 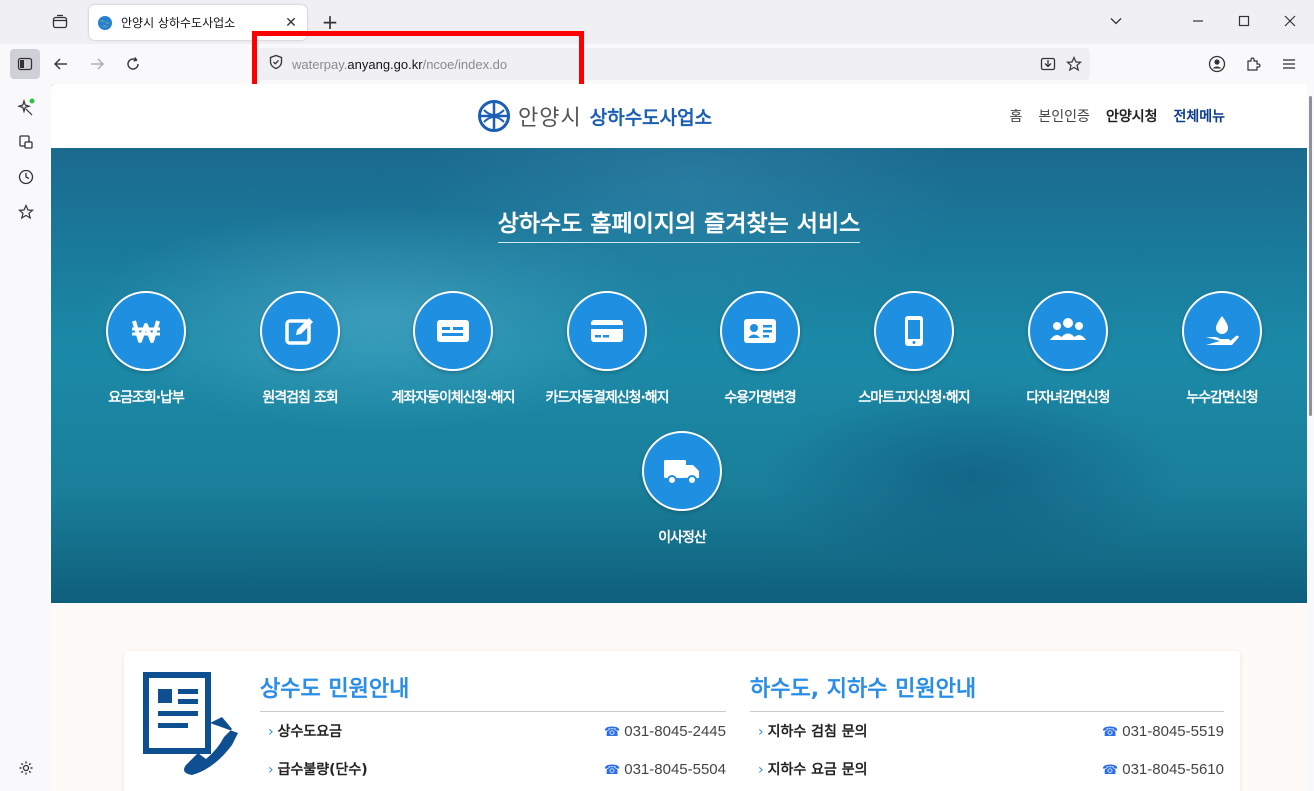 I want to click on service-bill-payment: 요금조회·납부, so click(x=146, y=349).